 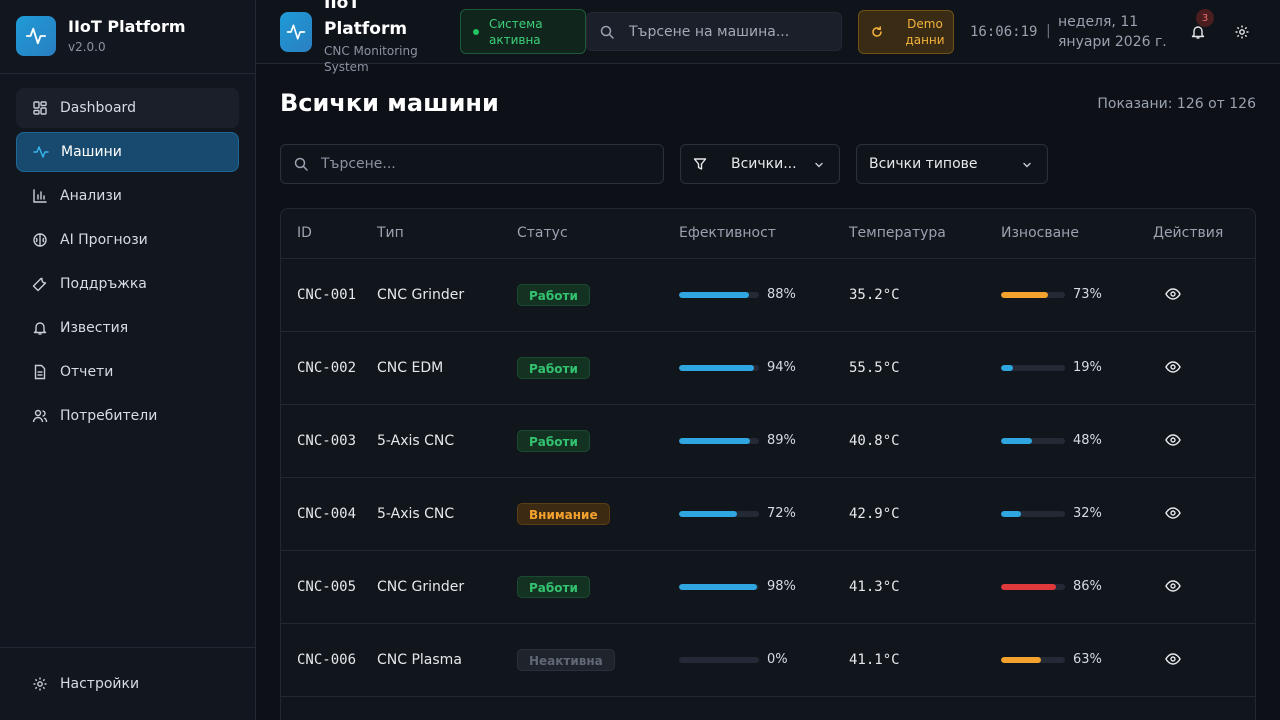 I want to click on column-header-status: Статус, so click(x=598, y=234).